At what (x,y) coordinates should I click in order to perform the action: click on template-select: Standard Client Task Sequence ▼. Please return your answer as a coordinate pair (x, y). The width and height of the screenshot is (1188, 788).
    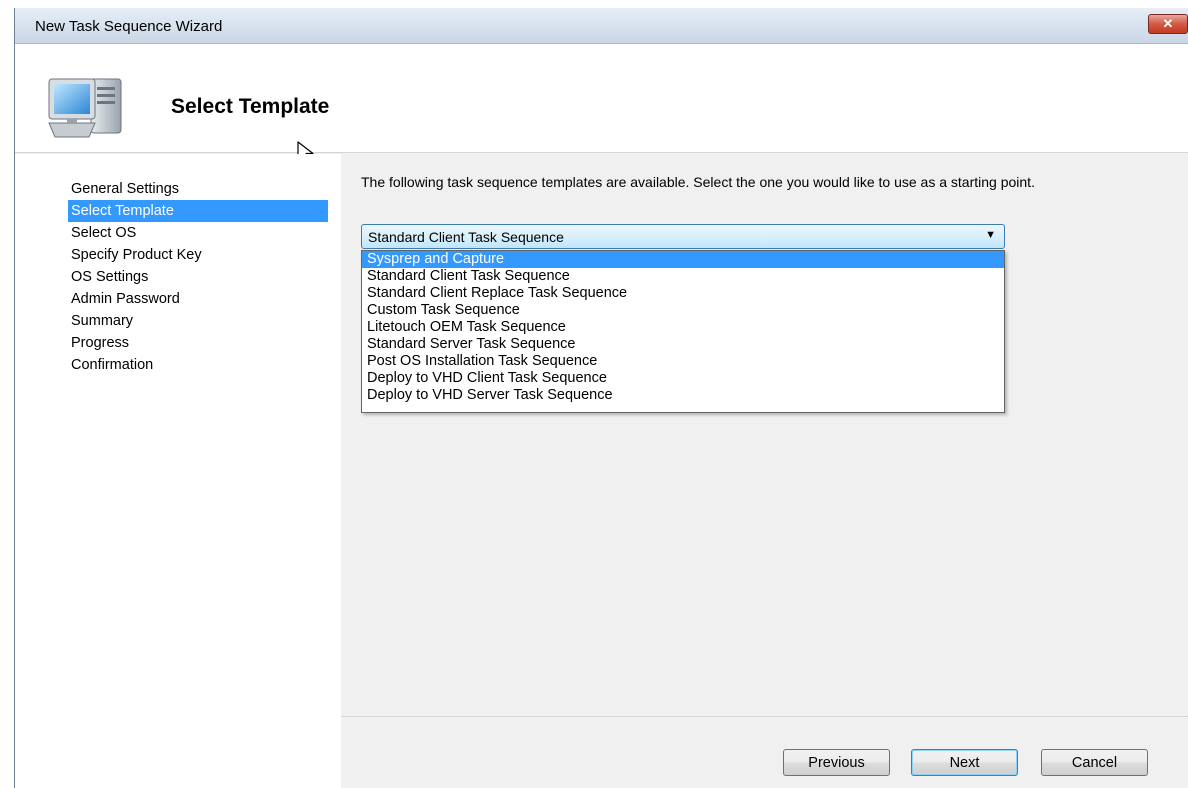
    Looking at the image, I should click on (683, 236).